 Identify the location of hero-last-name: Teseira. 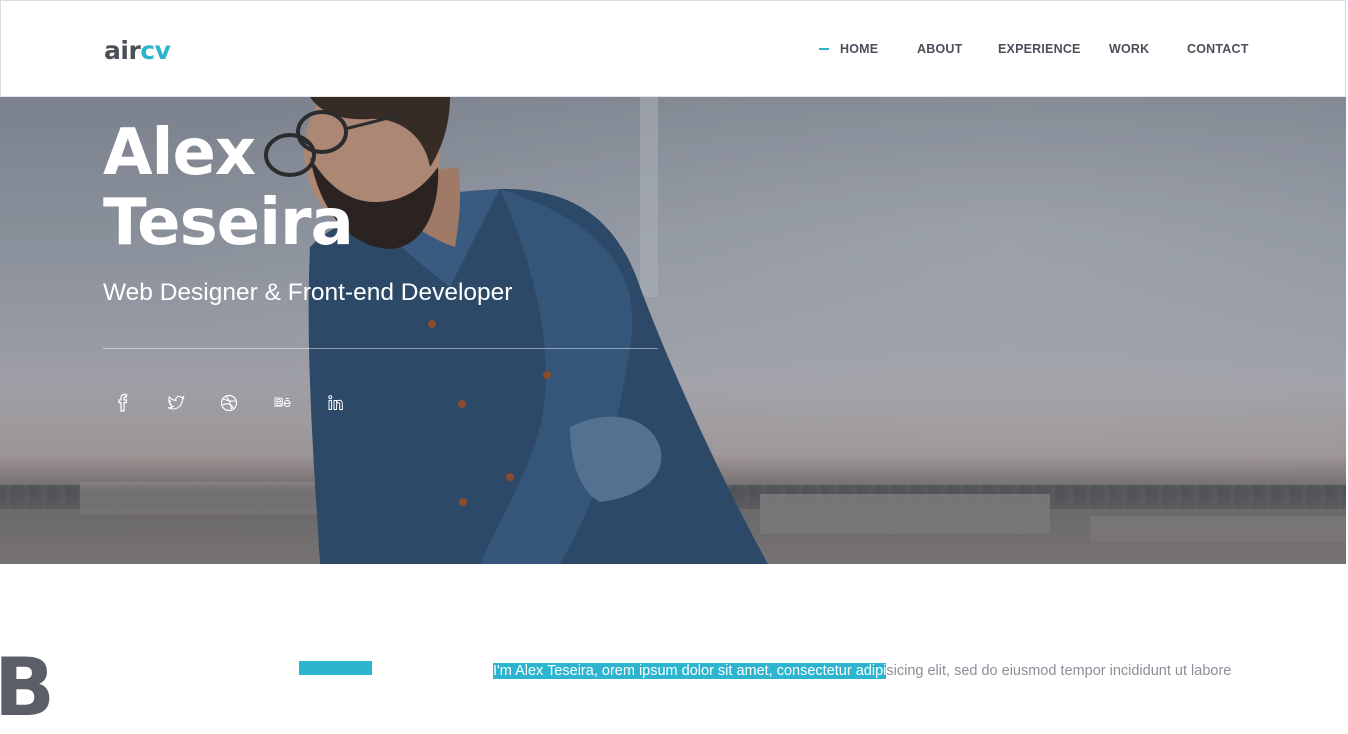
(228, 223).